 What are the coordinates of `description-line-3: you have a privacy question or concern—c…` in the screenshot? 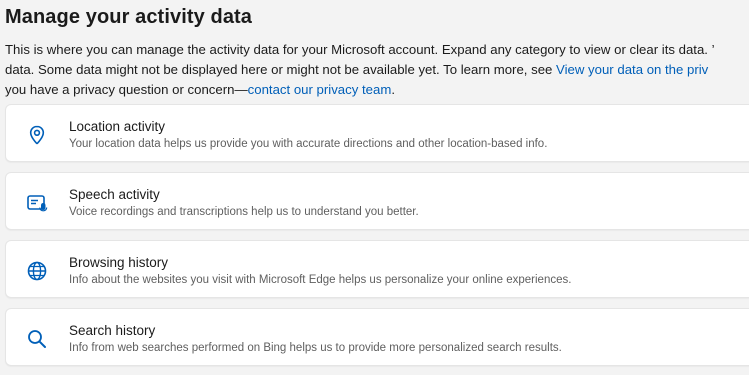 It's located at (360, 90).